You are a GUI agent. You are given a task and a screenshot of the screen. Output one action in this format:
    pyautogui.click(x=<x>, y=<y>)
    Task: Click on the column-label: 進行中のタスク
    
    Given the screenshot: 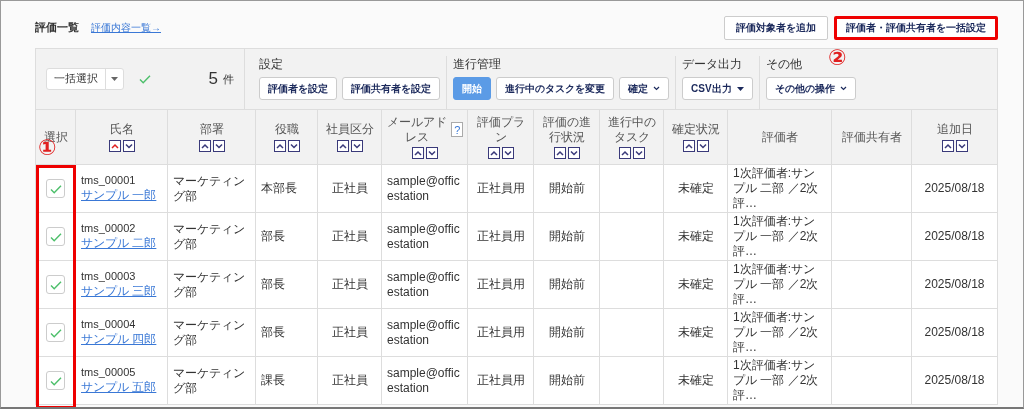 What is the action you would take?
    pyautogui.click(x=631, y=129)
    